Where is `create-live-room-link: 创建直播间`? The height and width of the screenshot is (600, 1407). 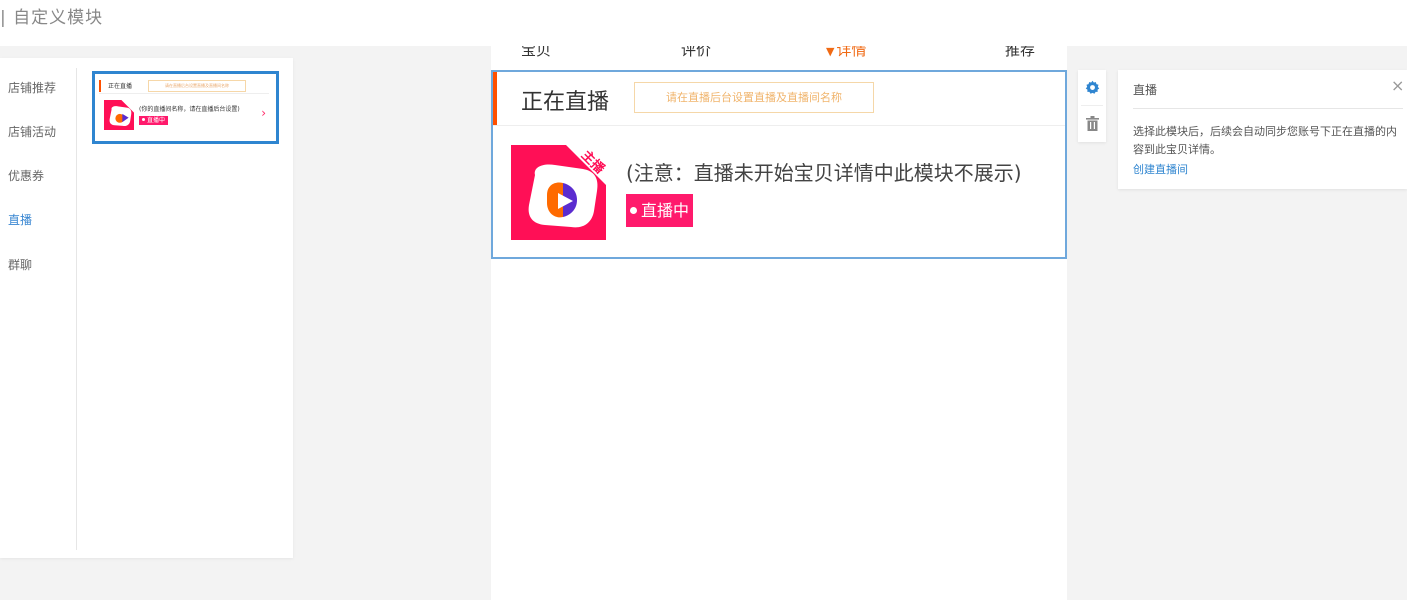
create-live-room-link: 创建直播间 is located at coordinates (1160, 169).